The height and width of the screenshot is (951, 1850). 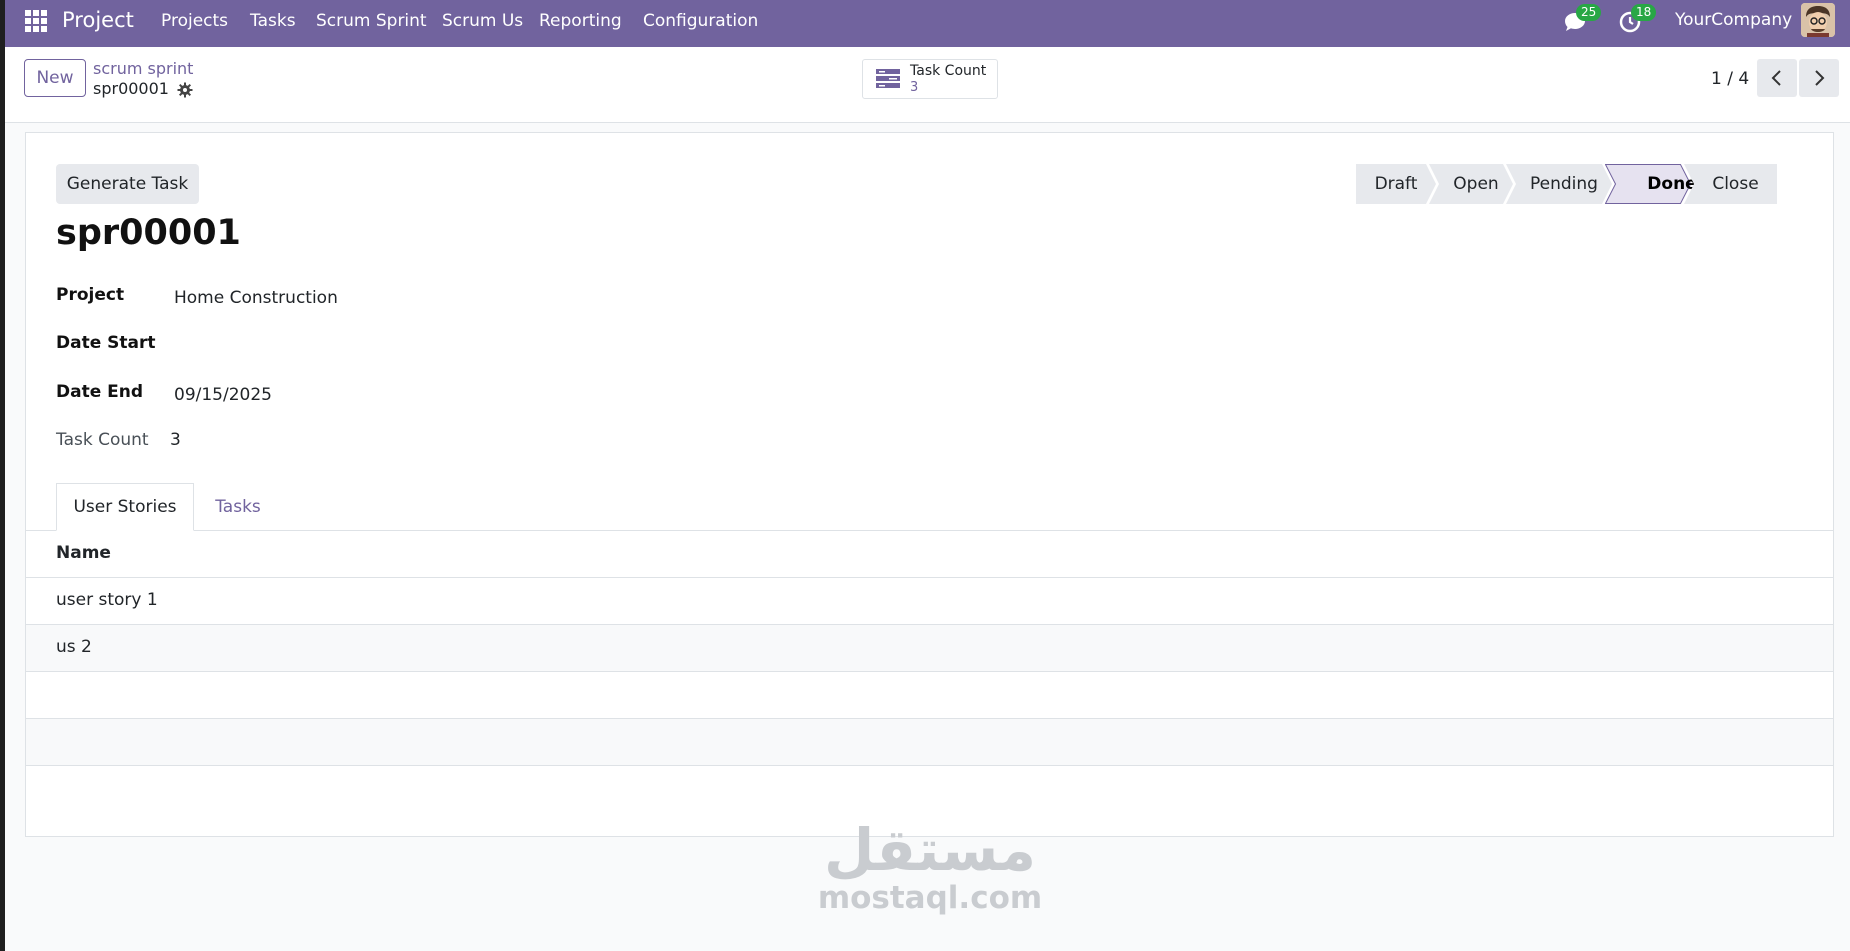 What do you see at coordinates (1471, 184) in the screenshot?
I see `stage-open: Open` at bounding box center [1471, 184].